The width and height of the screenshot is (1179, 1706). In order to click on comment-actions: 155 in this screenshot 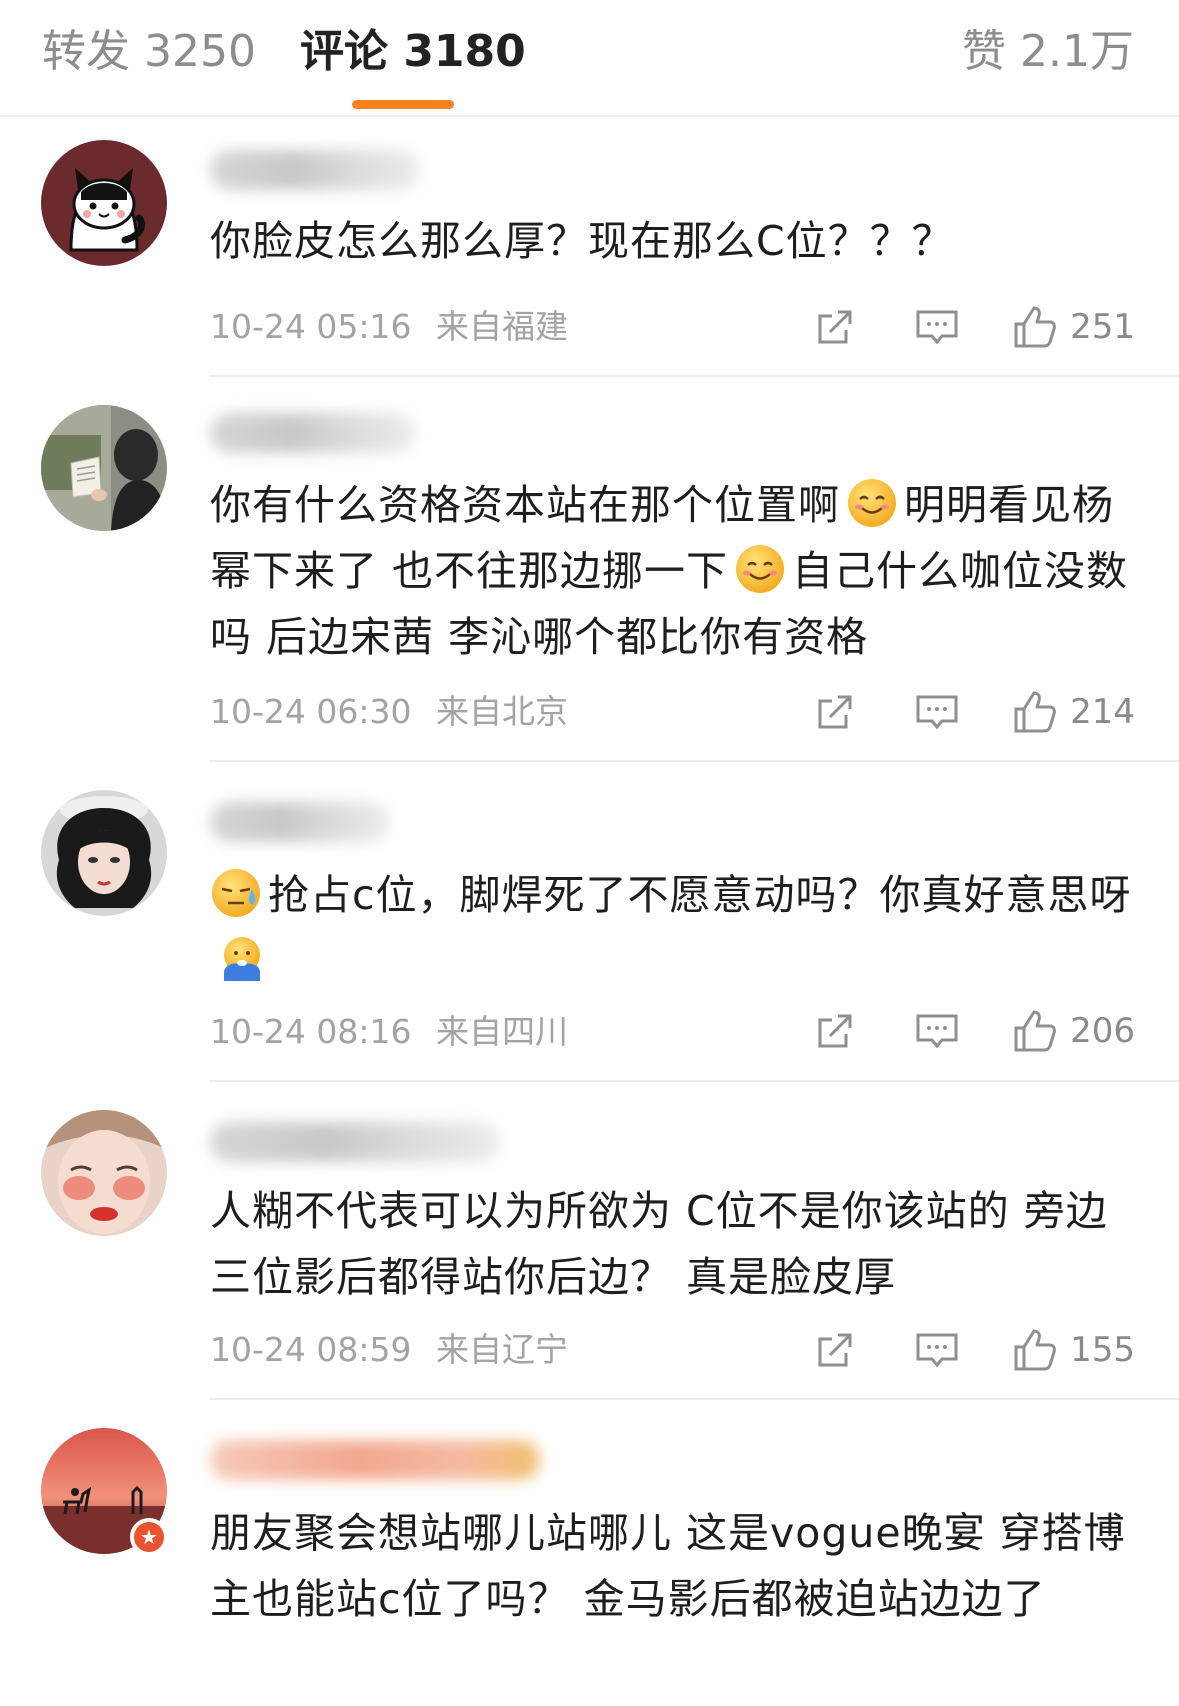, I will do `click(973, 1350)`.